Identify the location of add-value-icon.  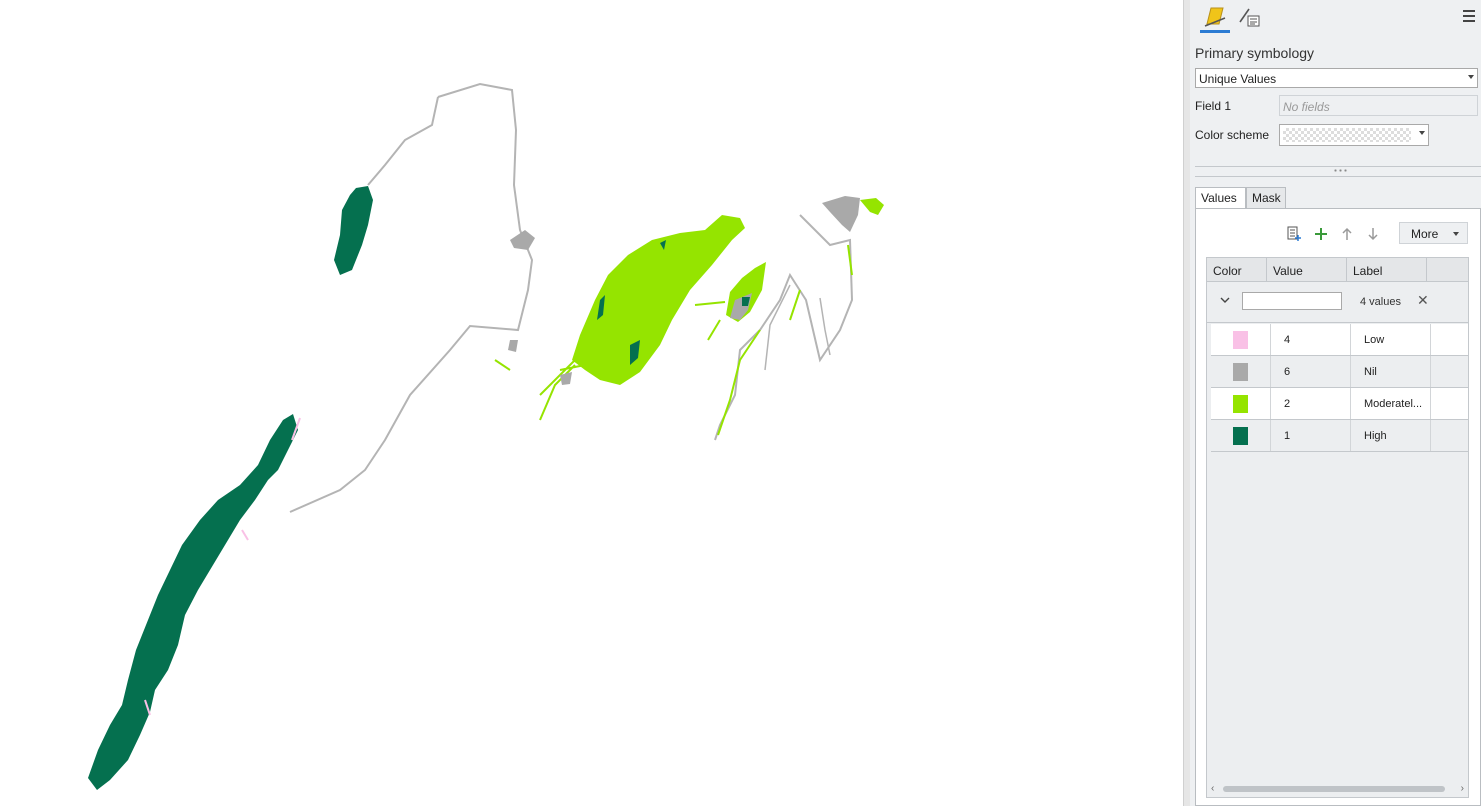
(1321, 234).